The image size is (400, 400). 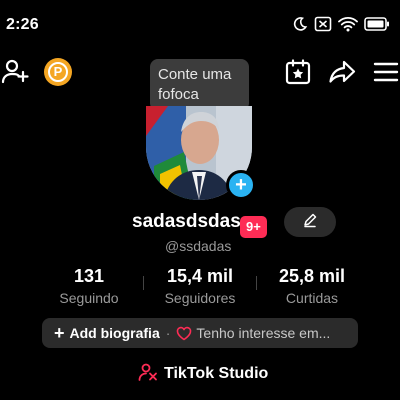 I want to click on studio-label: TikTok Studio, so click(x=216, y=373).